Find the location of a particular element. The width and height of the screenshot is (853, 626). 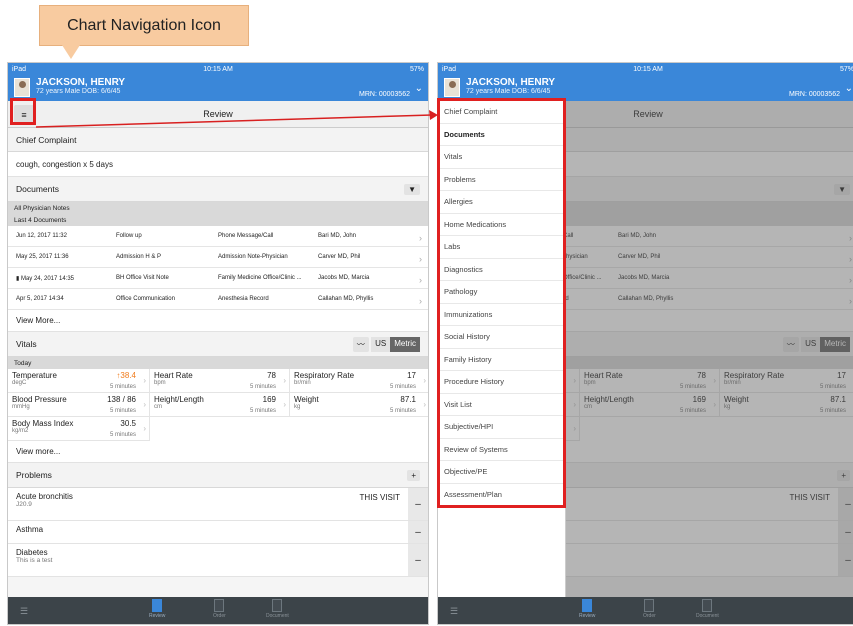

pointer-arrow is located at coordinates (236, 119).